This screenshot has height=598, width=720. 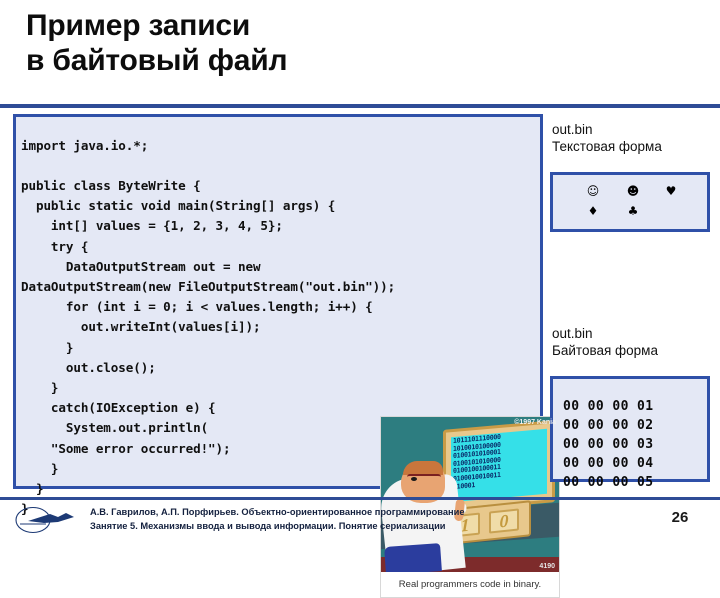 What do you see at coordinates (593, 211) in the screenshot?
I see `diamond-icon: ♦` at bounding box center [593, 211].